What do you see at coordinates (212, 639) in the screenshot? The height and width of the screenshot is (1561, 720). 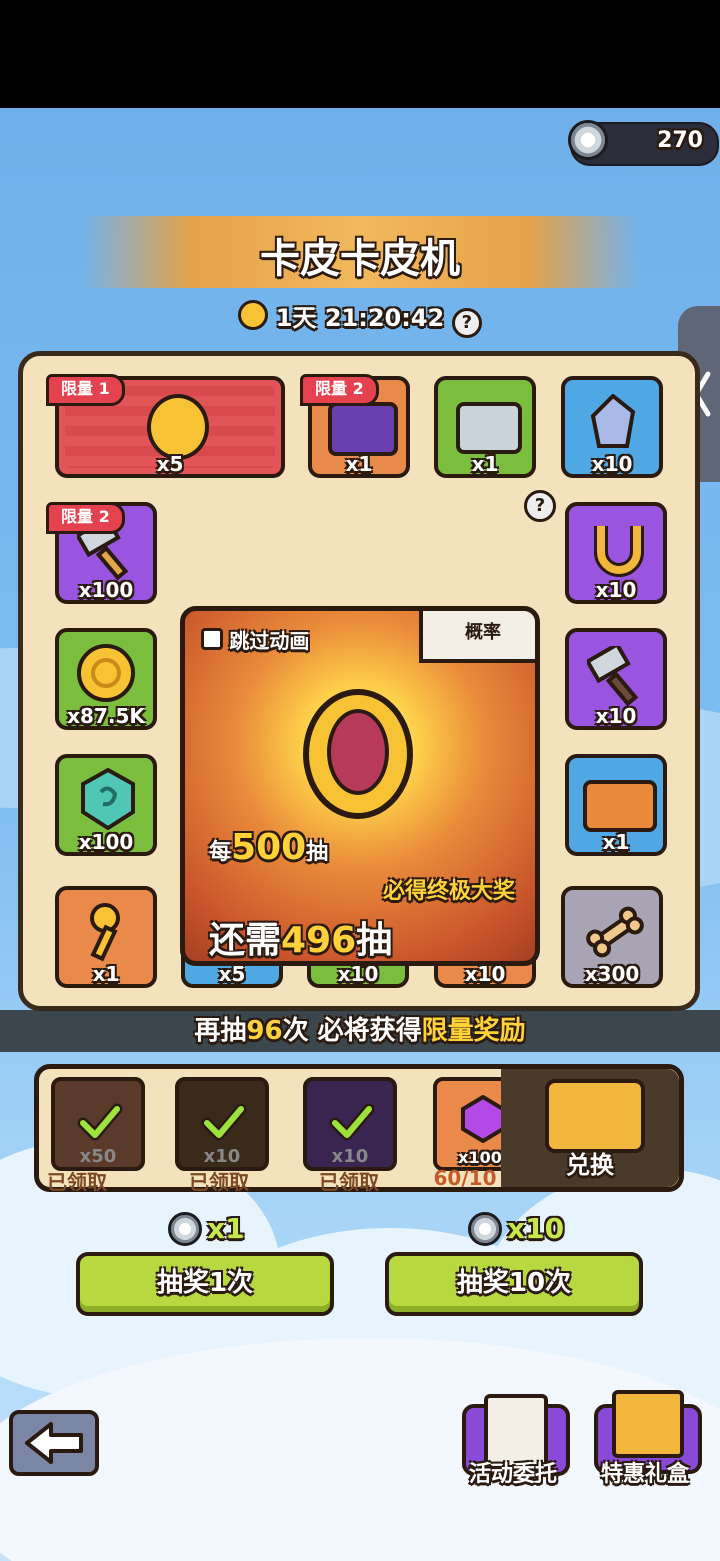 I see `checkbox-icon` at bounding box center [212, 639].